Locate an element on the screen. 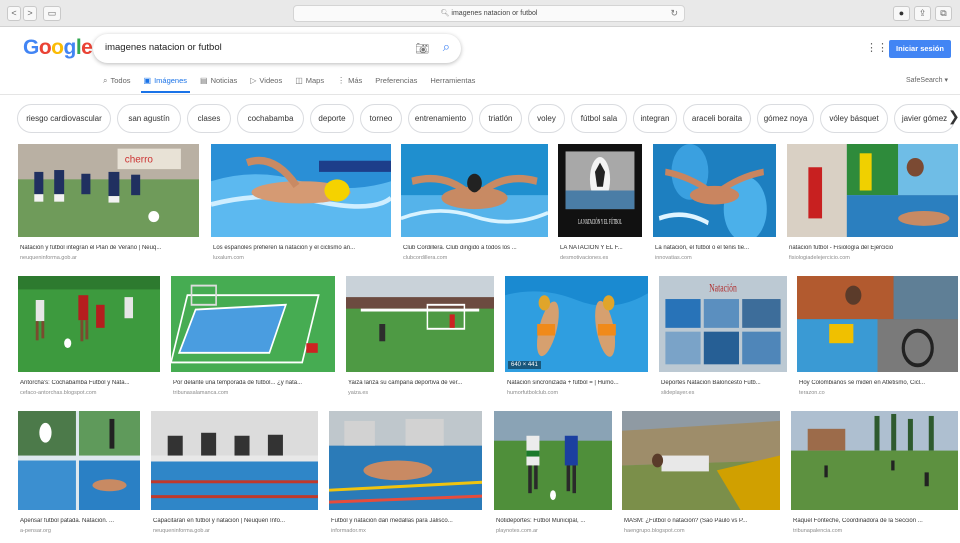 The height and width of the screenshot is (543, 960). chevron-right-icon: ❯ is located at coordinates (954, 116).